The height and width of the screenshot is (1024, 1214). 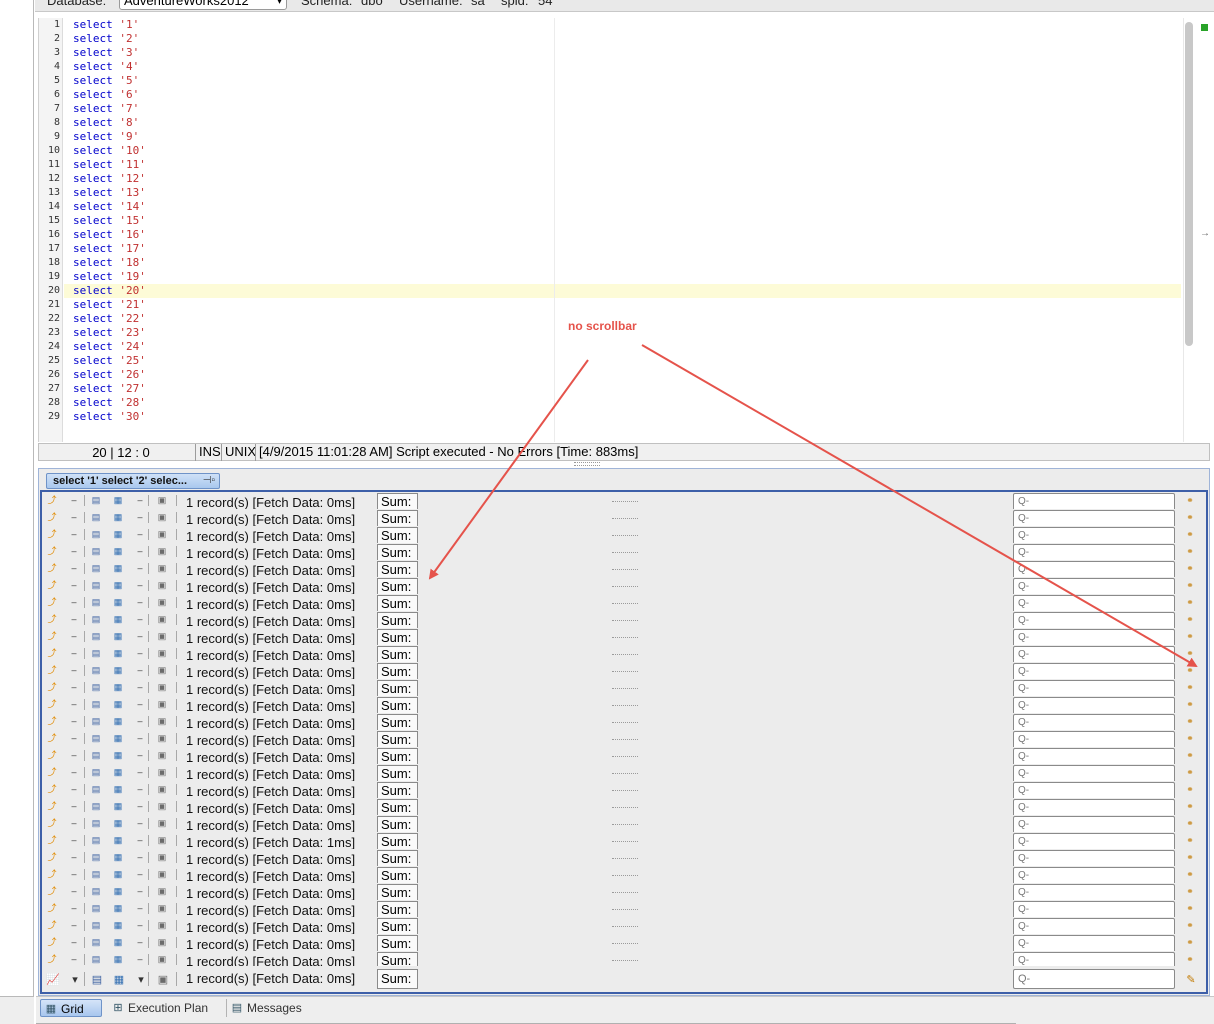 I want to click on chevron-down-icon: ▾, so click(x=75, y=980).